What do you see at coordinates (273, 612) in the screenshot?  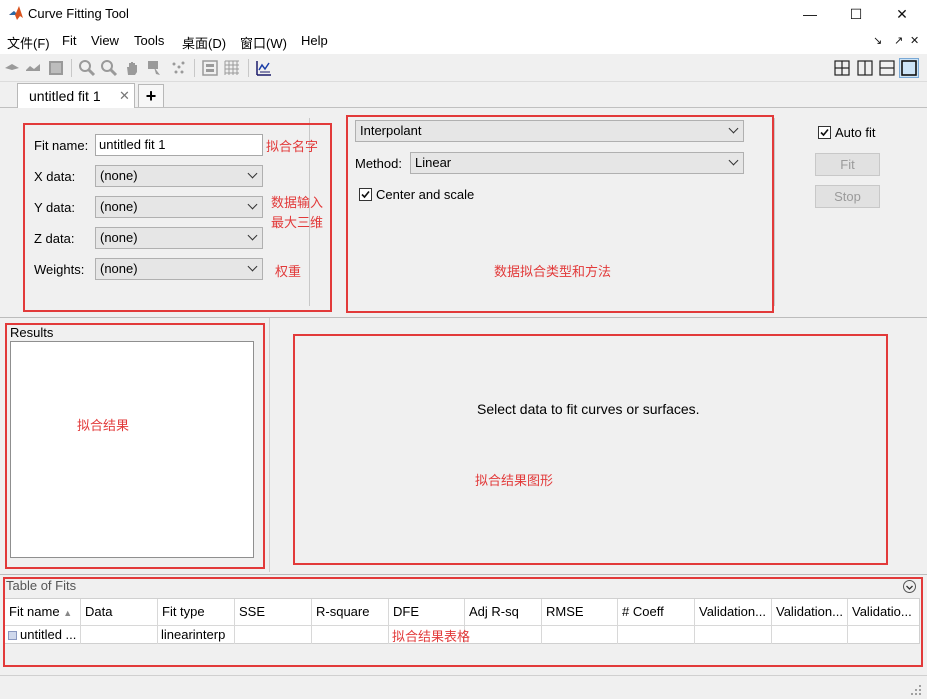 I see `column-header-sse: SSE` at bounding box center [273, 612].